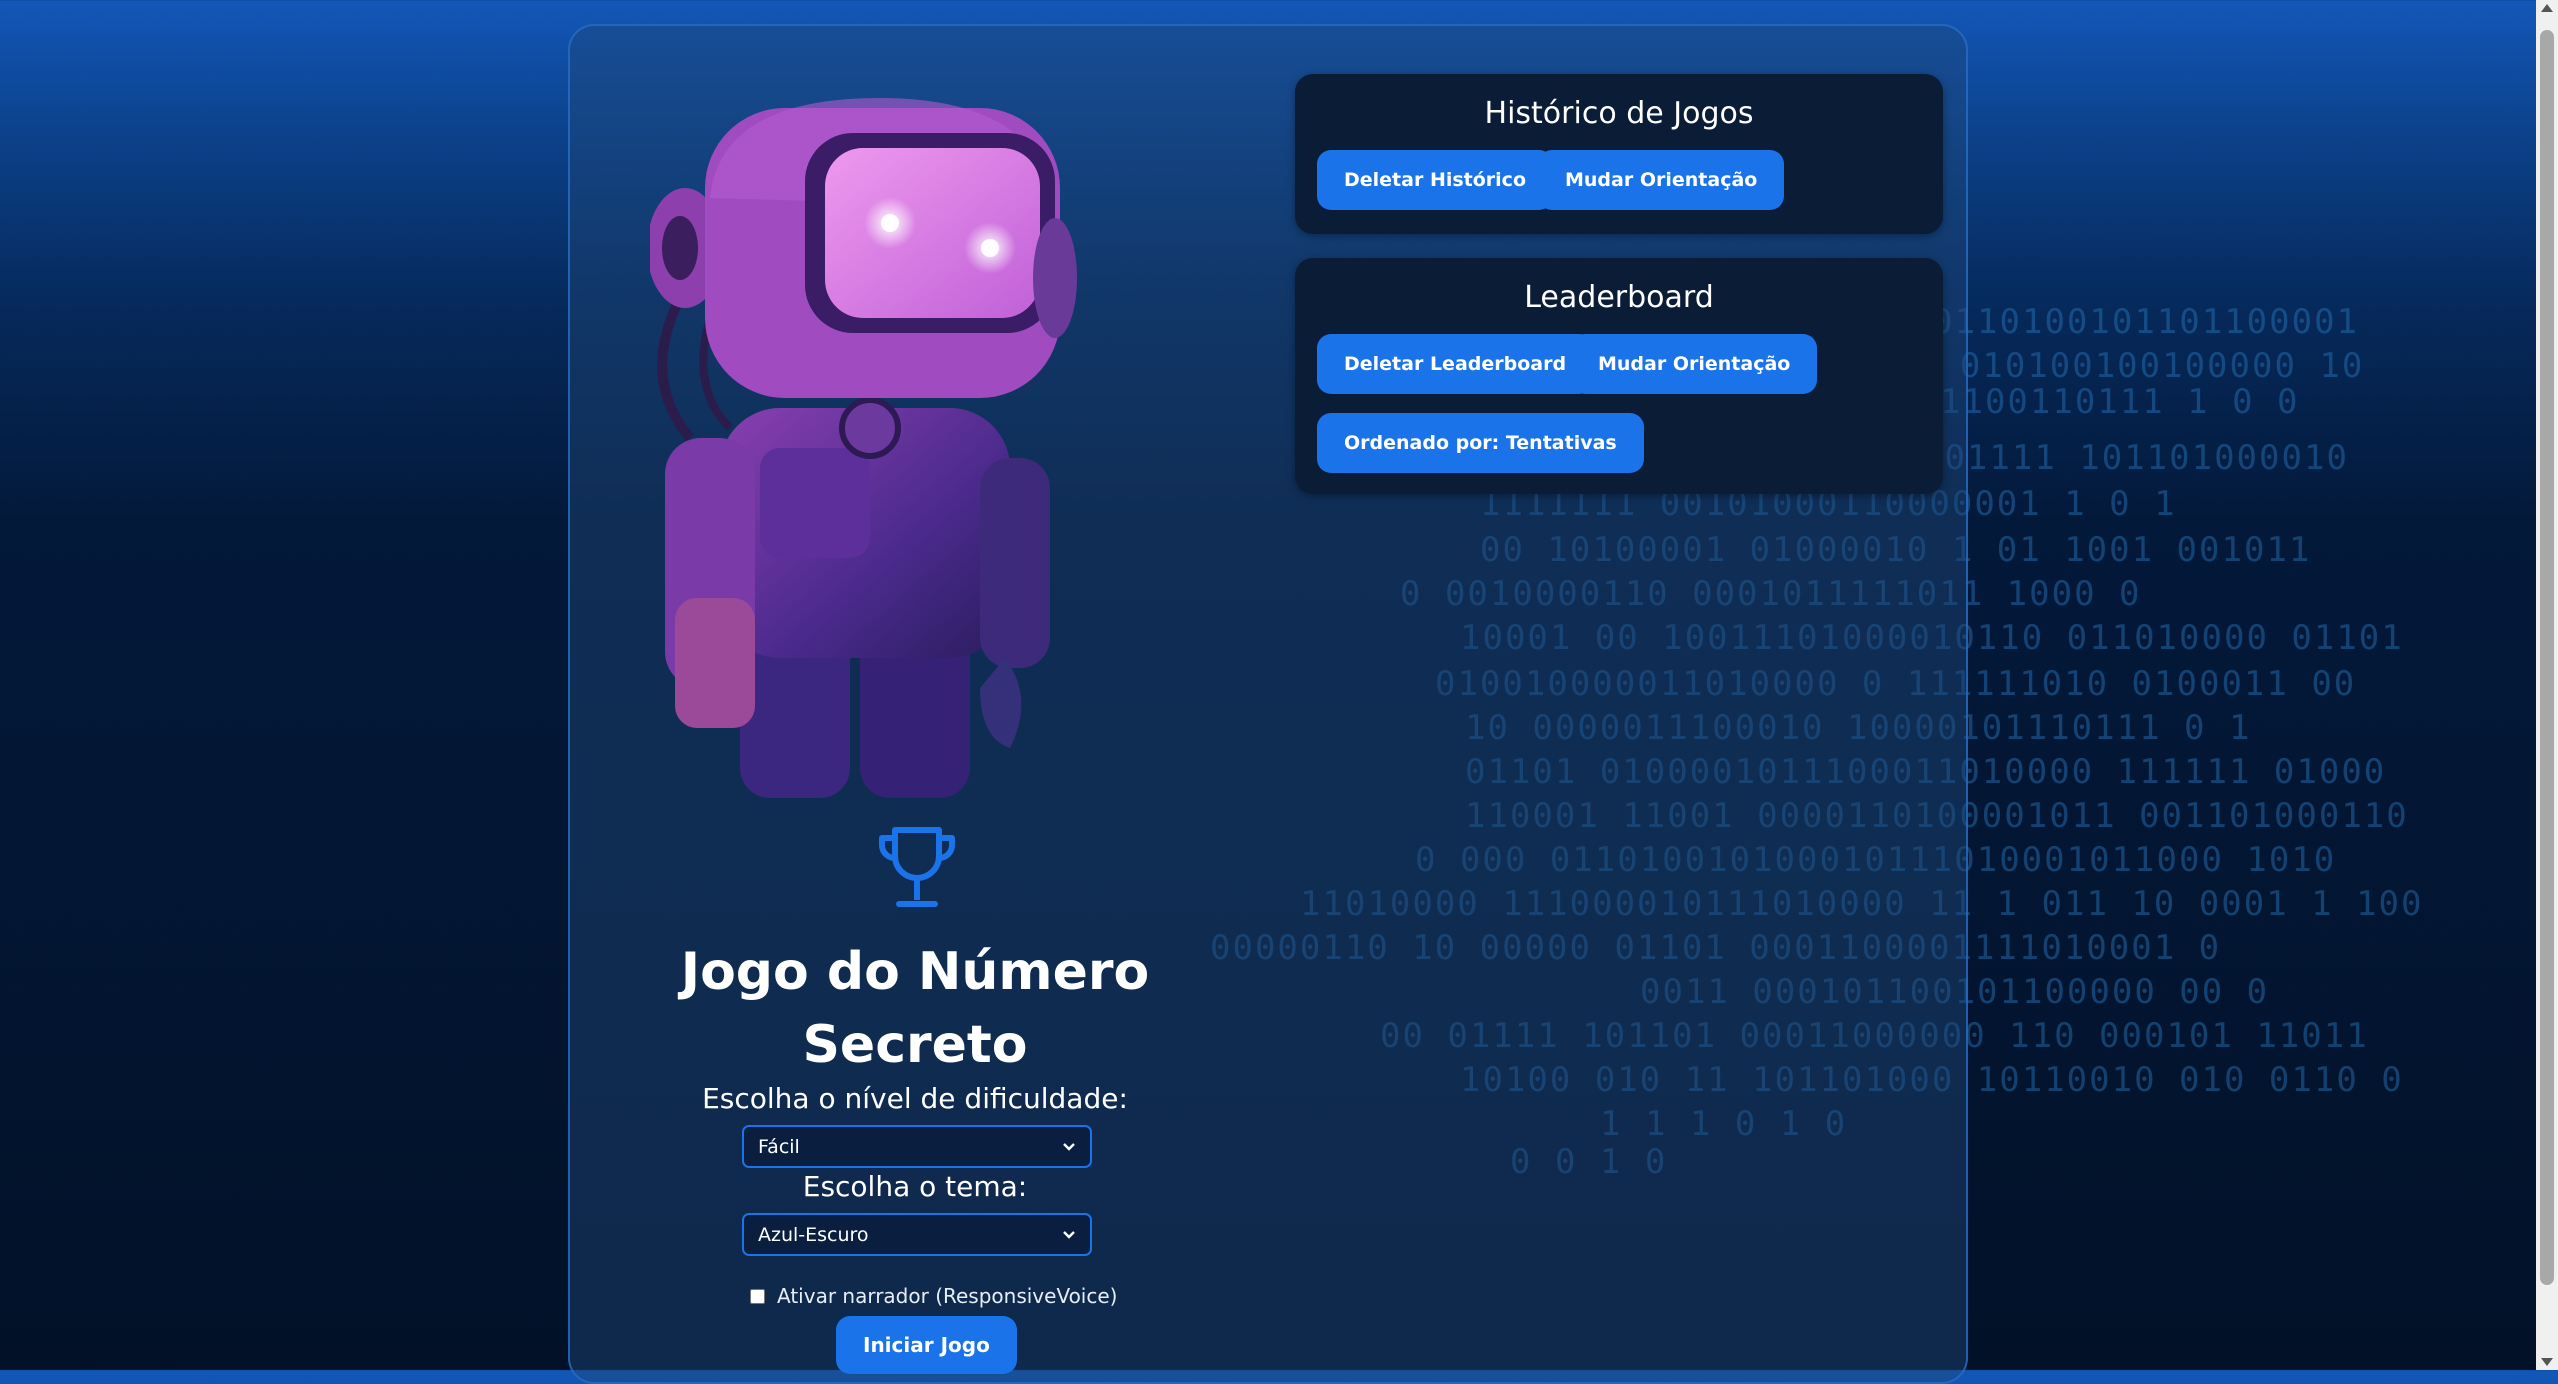  What do you see at coordinates (1619, 113) in the screenshot?
I see `history-title: Histórico de Jogos` at bounding box center [1619, 113].